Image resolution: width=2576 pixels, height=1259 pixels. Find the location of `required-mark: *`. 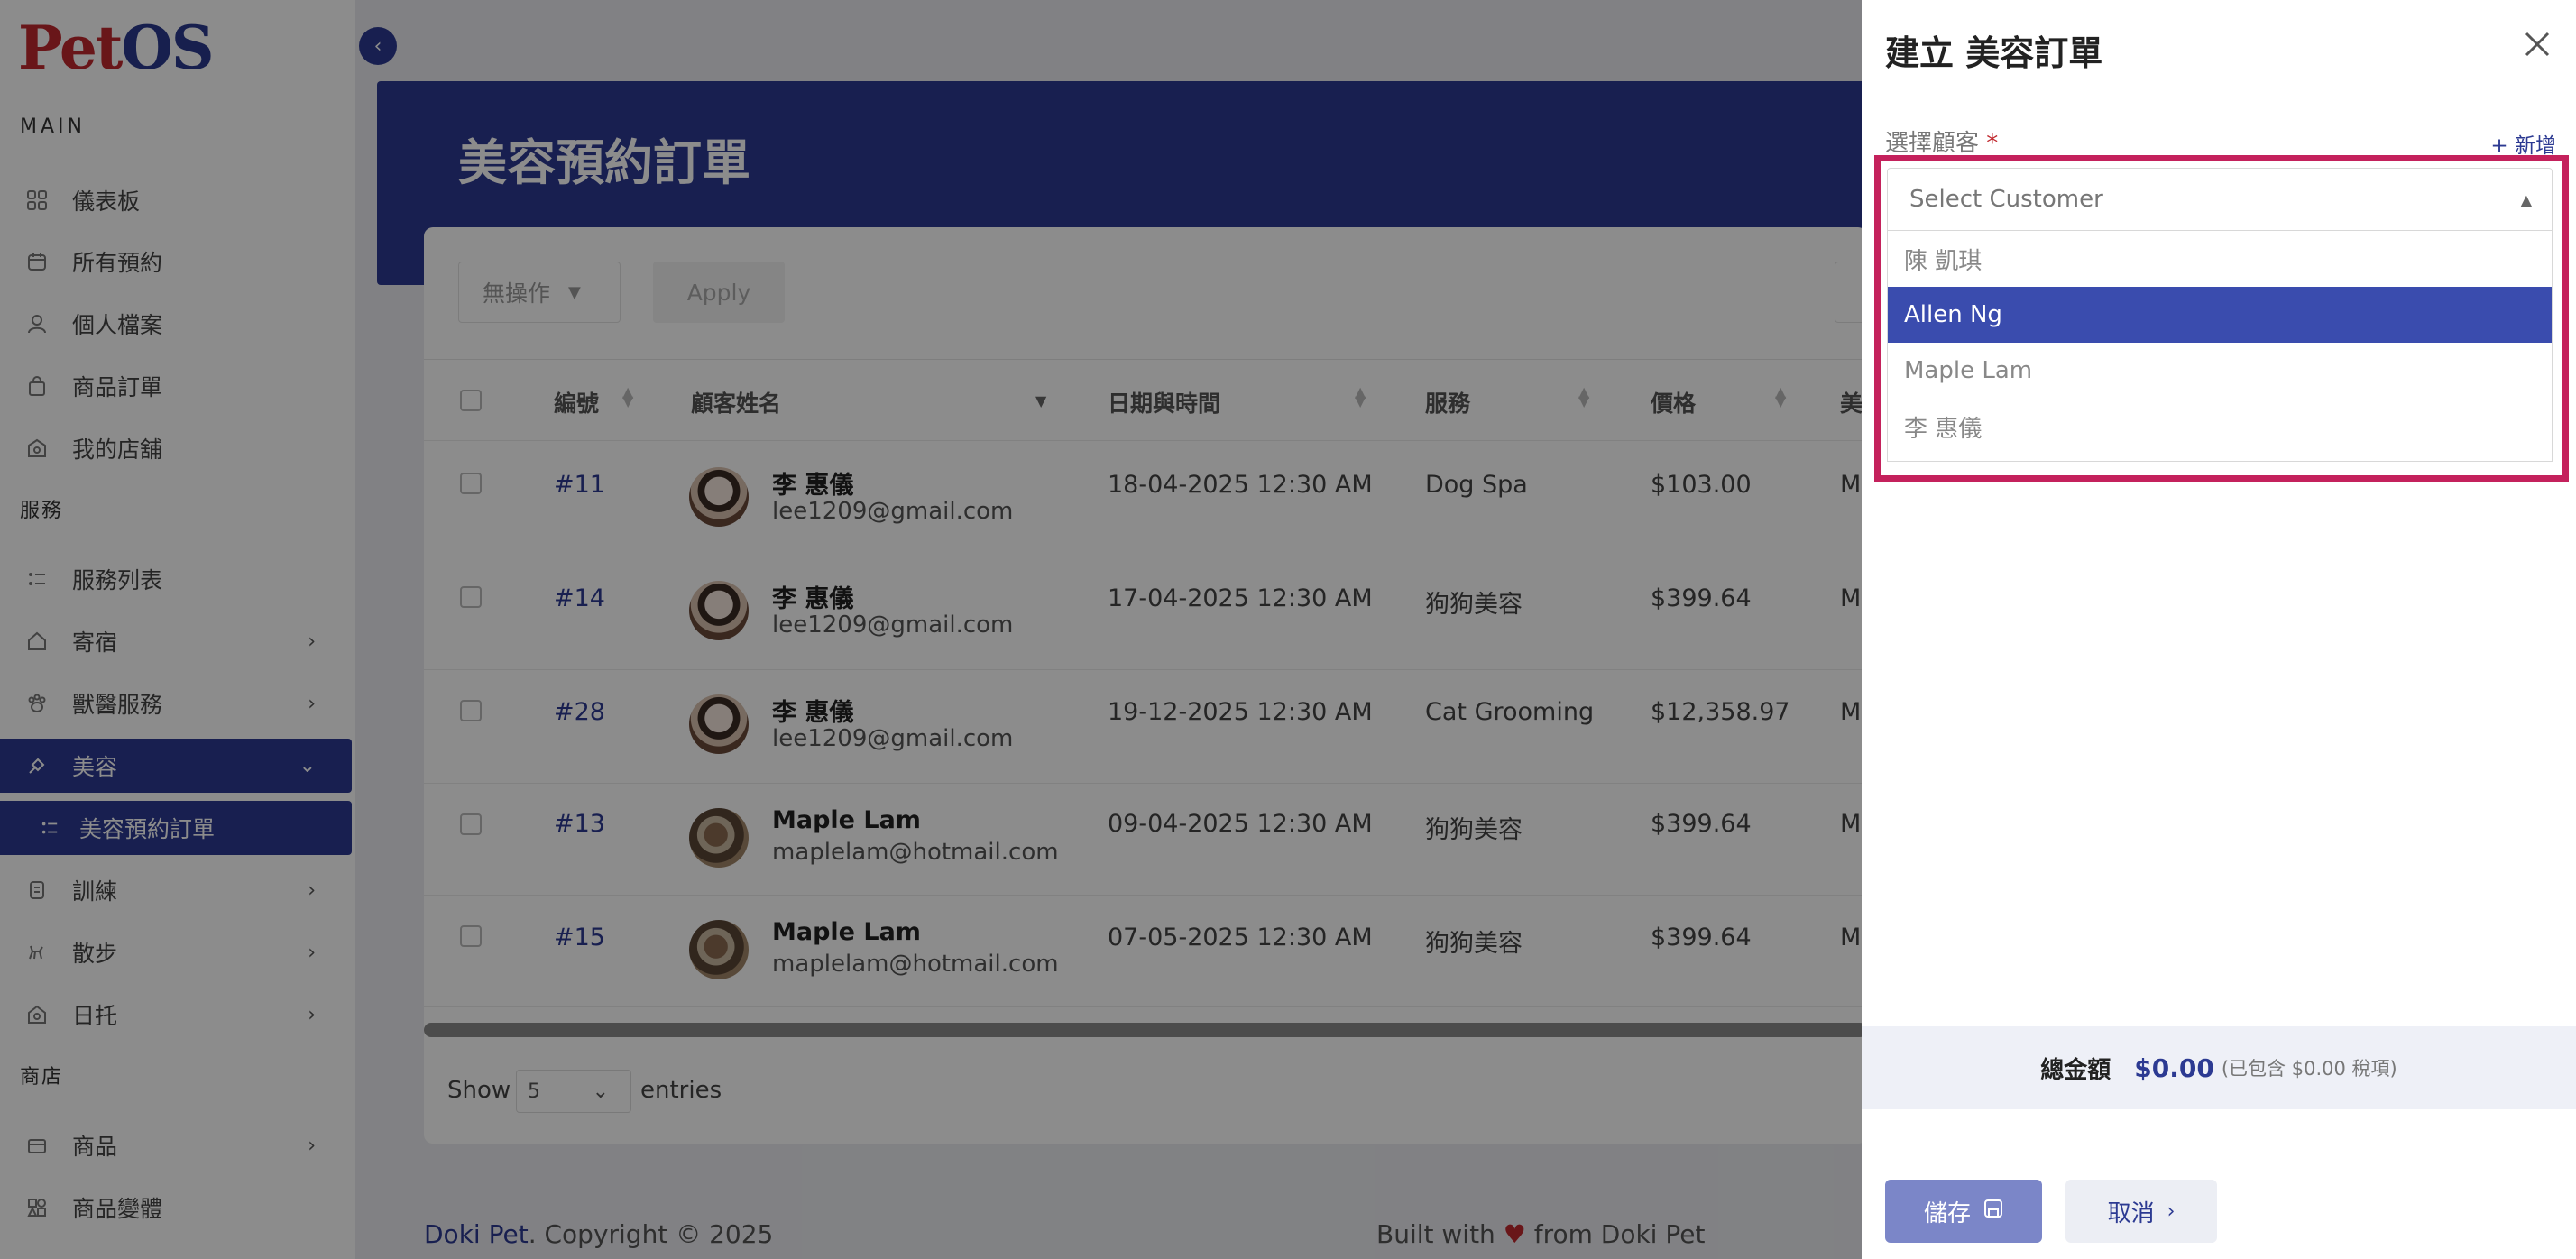

required-mark: * is located at coordinates (1993, 143).